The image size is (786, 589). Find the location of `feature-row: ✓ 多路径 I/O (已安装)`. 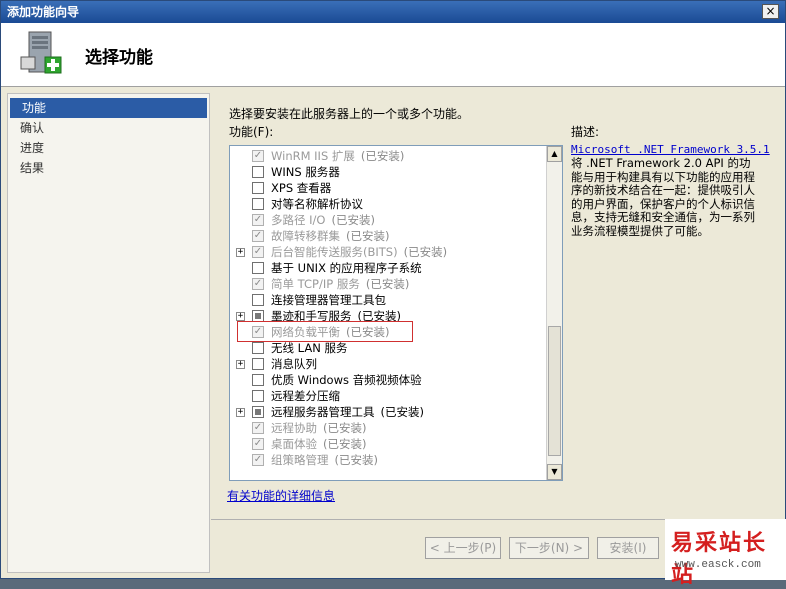

feature-row: ✓ 多路径 I/O (已安装) is located at coordinates (388, 220).